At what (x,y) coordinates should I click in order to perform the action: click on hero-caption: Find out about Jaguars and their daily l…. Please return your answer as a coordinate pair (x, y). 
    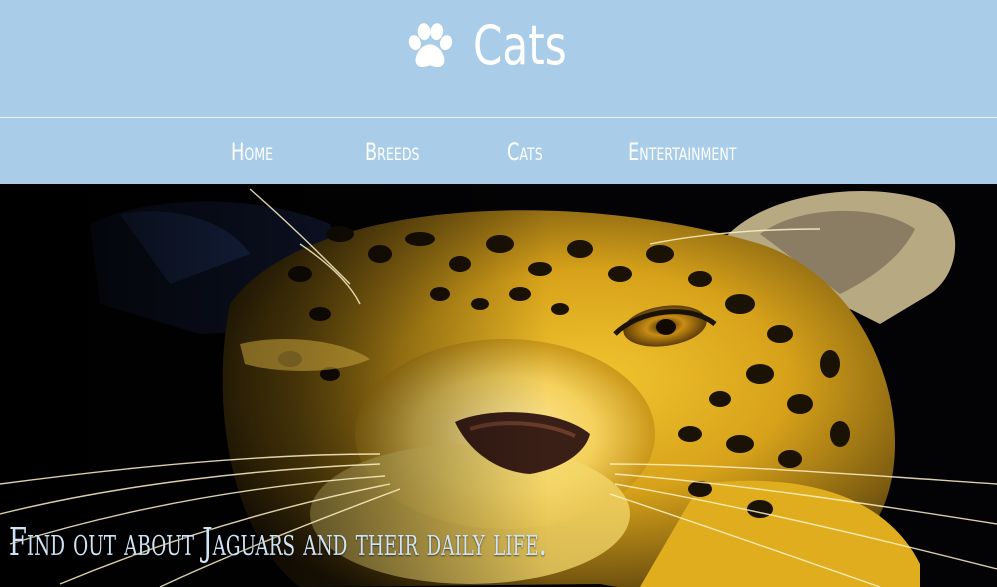
    Looking at the image, I should click on (278, 542).